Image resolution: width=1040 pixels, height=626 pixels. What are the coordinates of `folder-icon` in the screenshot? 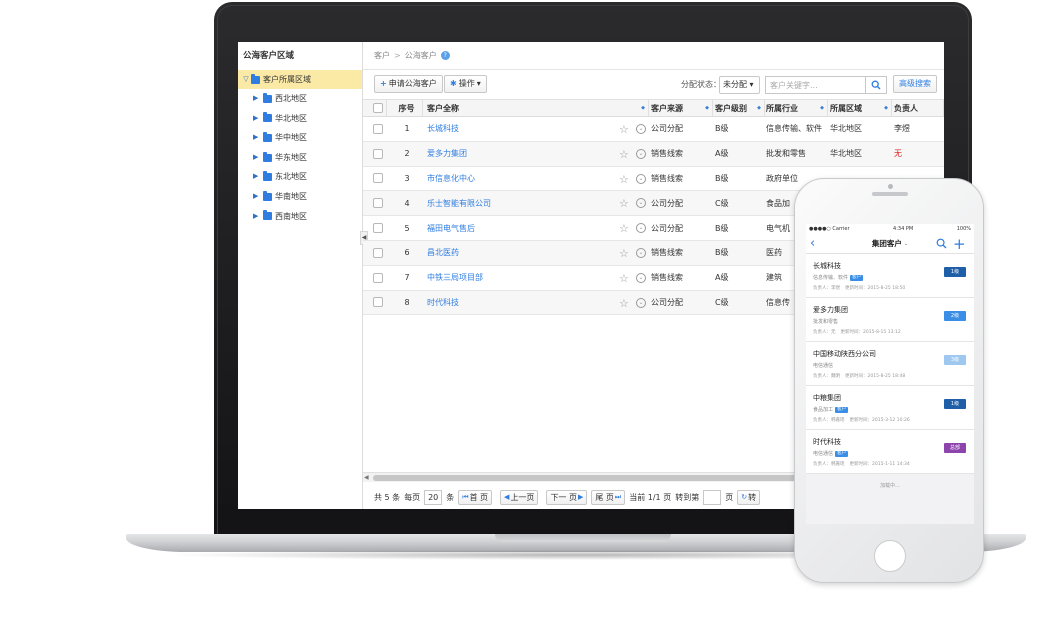 It's located at (255, 78).